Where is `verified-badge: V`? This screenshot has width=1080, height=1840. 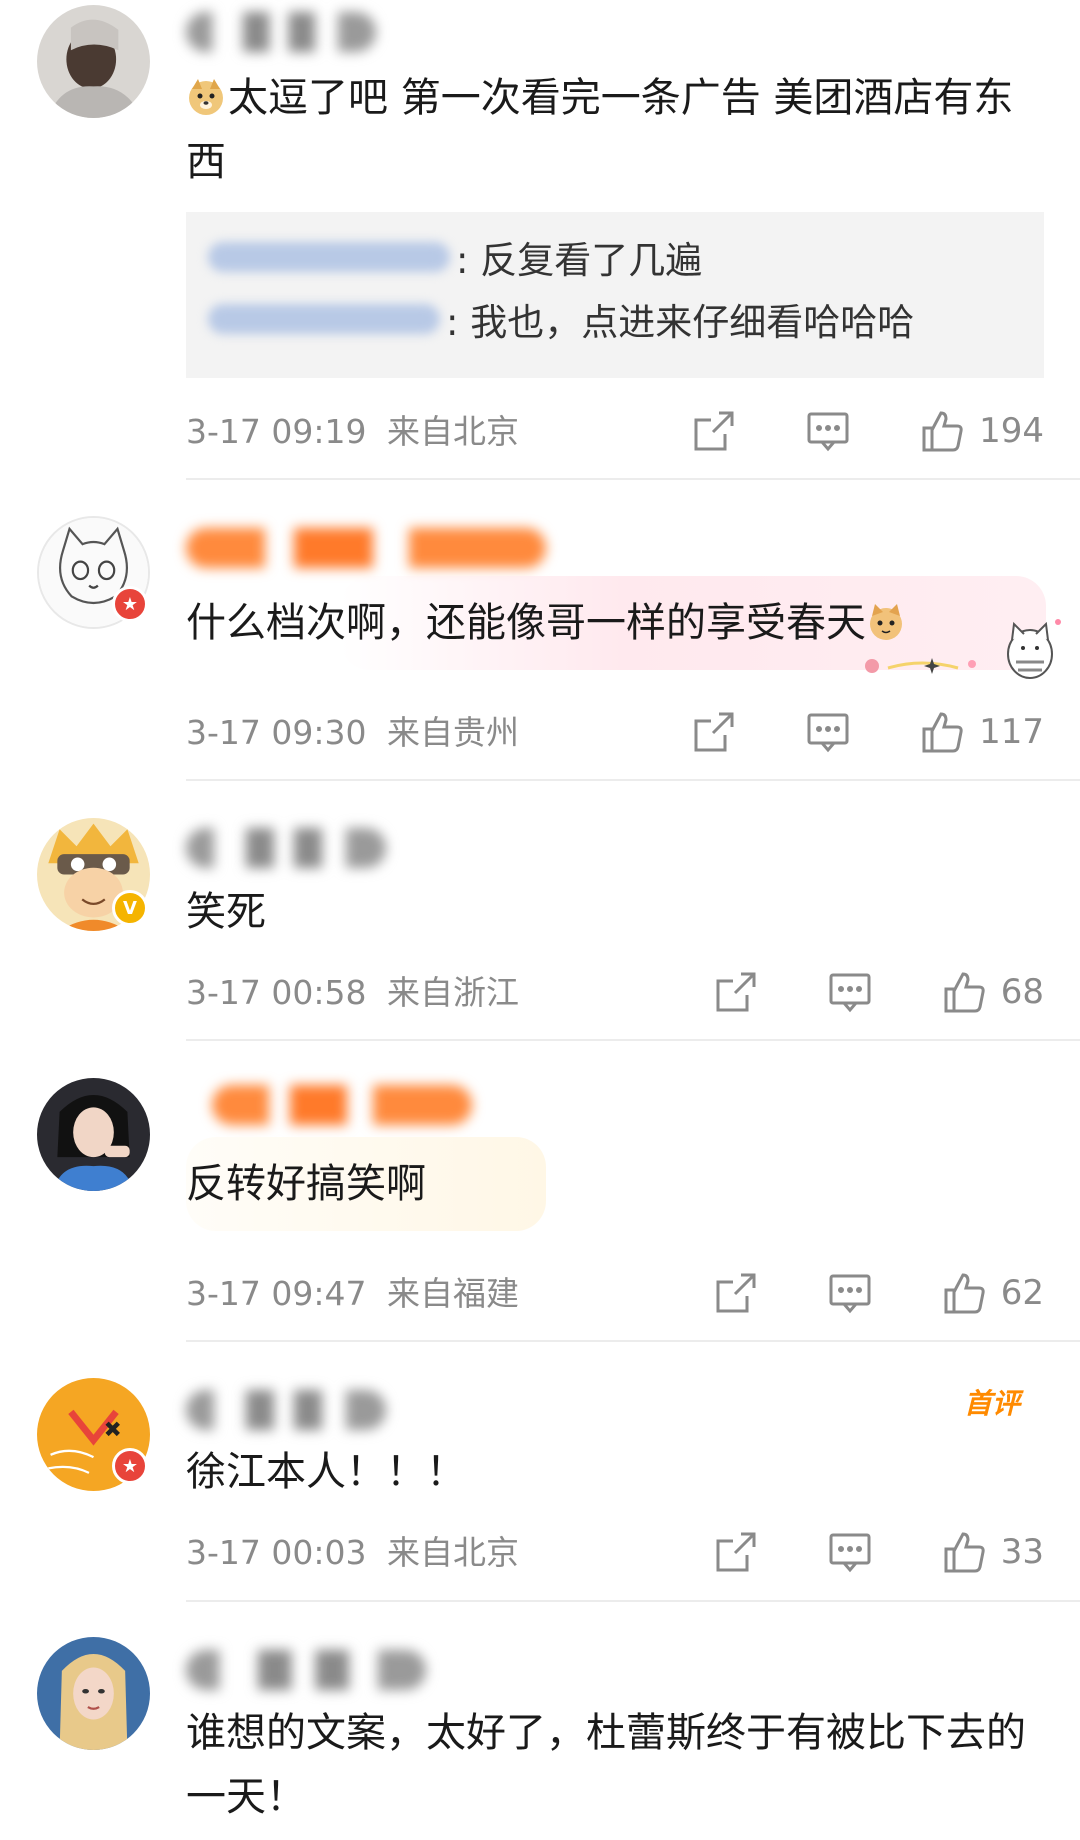 verified-badge: V is located at coordinates (130, 908).